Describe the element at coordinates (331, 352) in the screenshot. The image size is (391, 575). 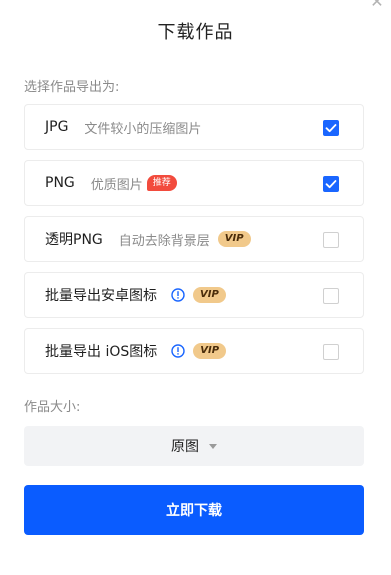
I see `checkbox-ios-icons` at that location.